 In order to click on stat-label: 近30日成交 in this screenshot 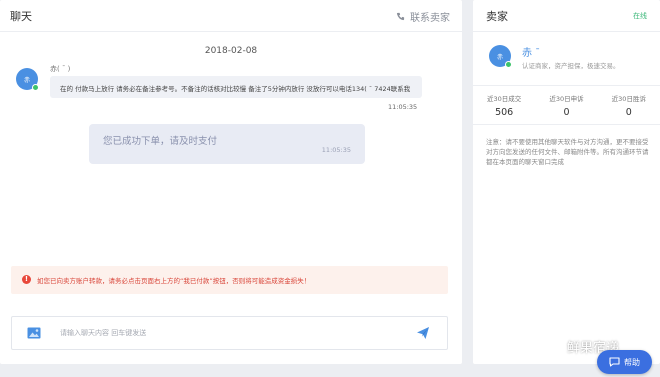, I will do `click(504, 99)`.